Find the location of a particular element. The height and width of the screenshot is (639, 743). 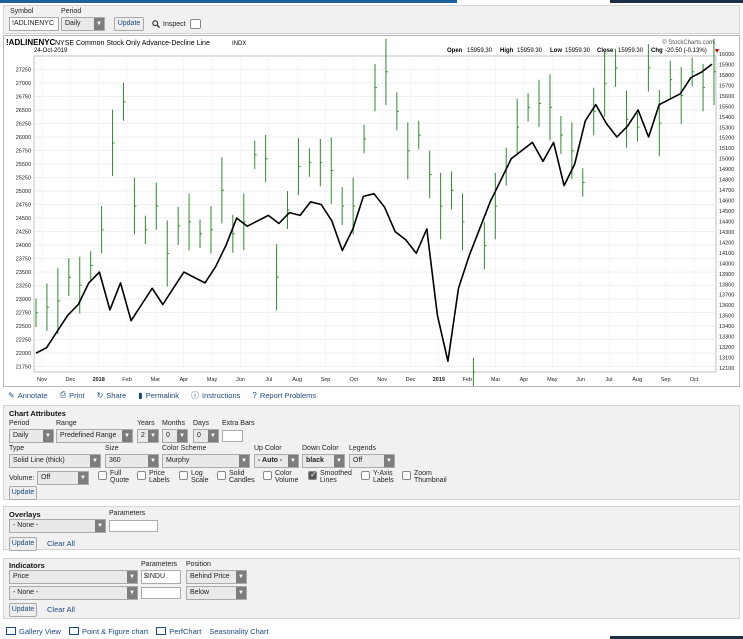

chg-value: -20.50 (-0.13%) is located at coordinates (686, 51).